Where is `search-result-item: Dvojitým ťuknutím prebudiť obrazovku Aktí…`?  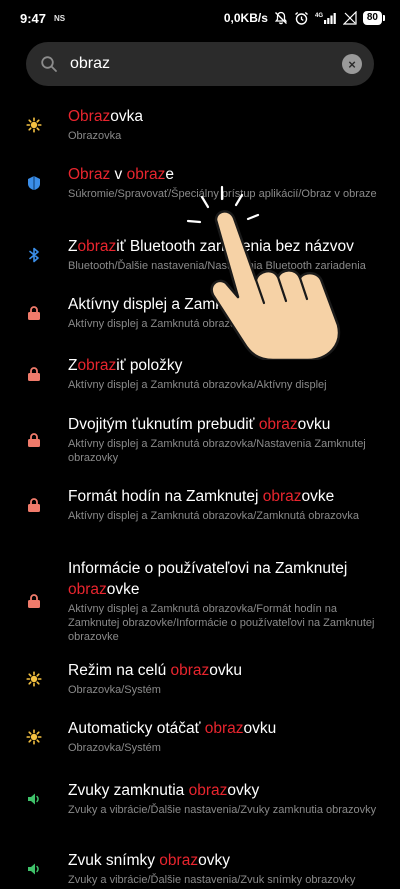 search-result-item: Dvojitým ťuknutím prebudiť obrazovku Aktí… is located at coordinates (200, 439).